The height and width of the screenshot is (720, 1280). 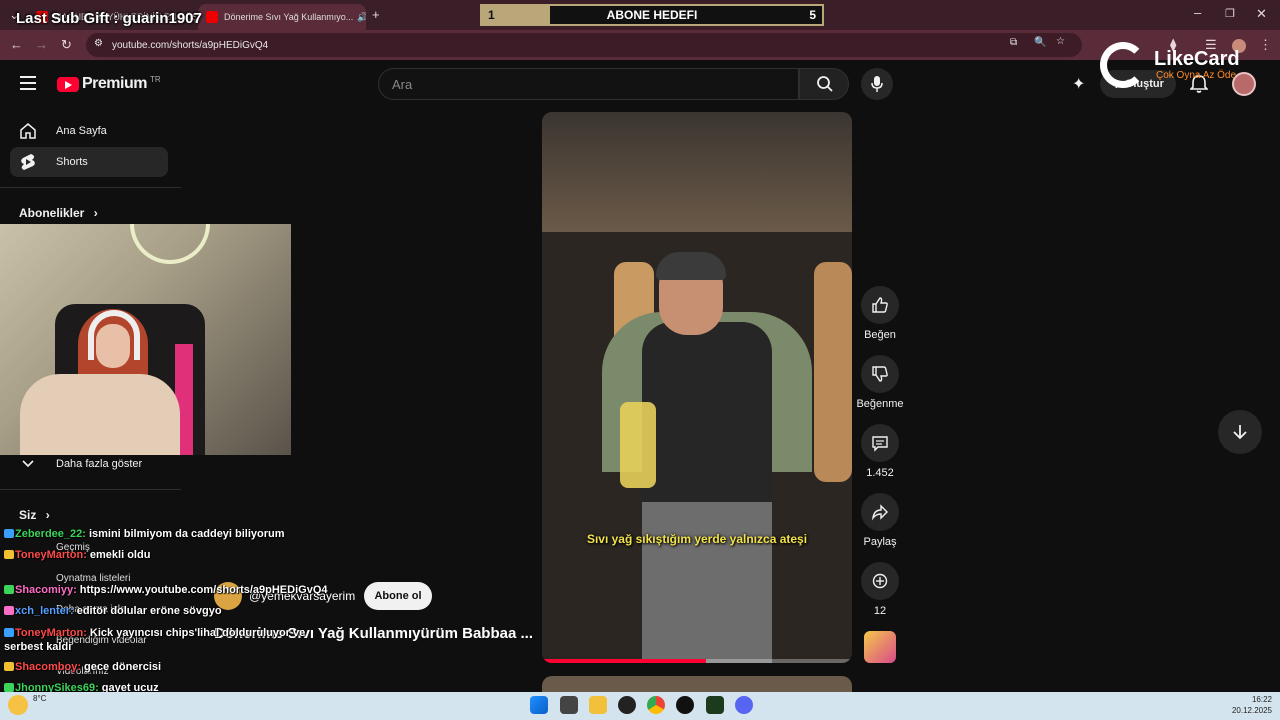 What do you see at coordinates (1240, 432) in the screenshot?
I see `next-short-button` at bounding box center [1240, 432].